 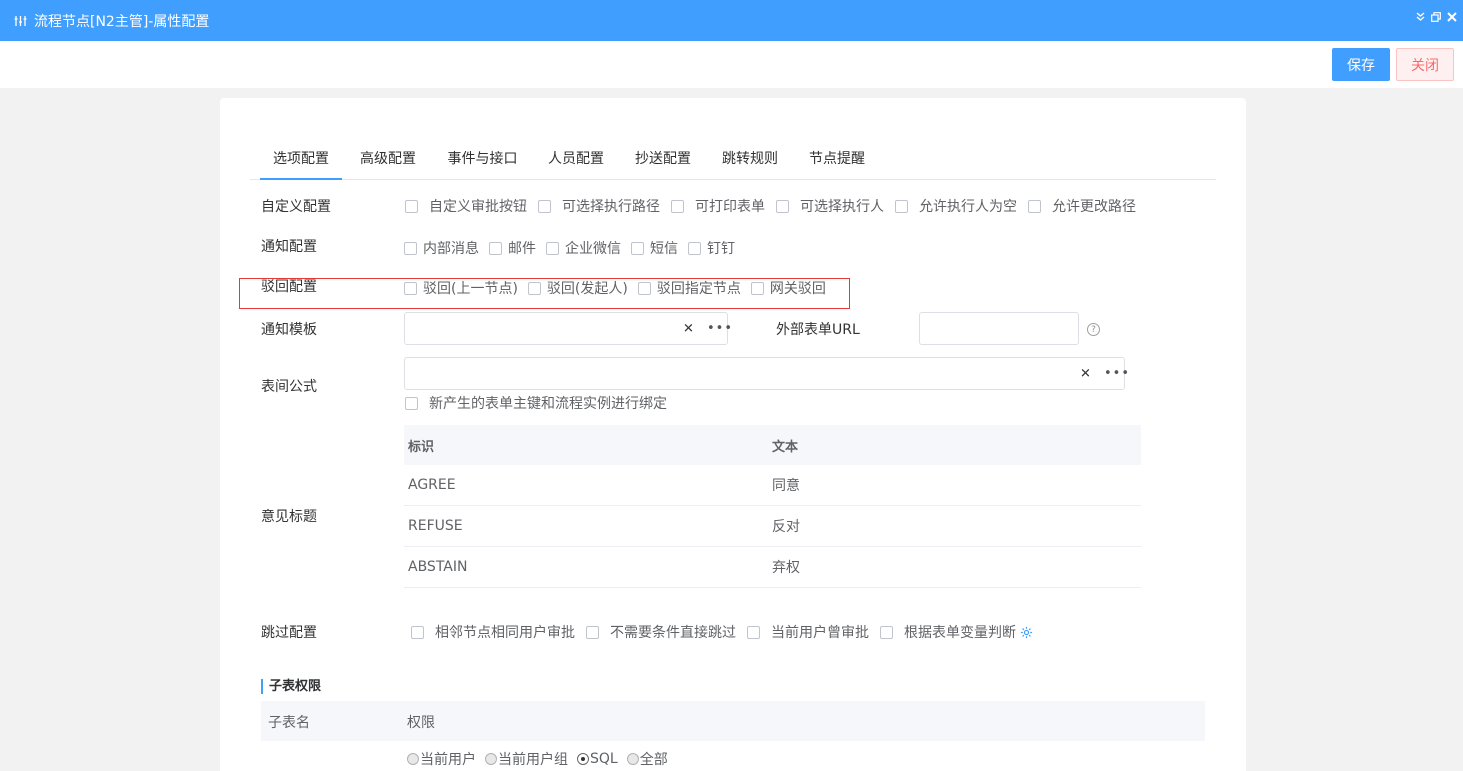 What do you see at coordinates (461, 288) in the screenshot?
I see `checkbox-reject-previous-node: 驳回(上一节点)` at bounding box center [461, 288].